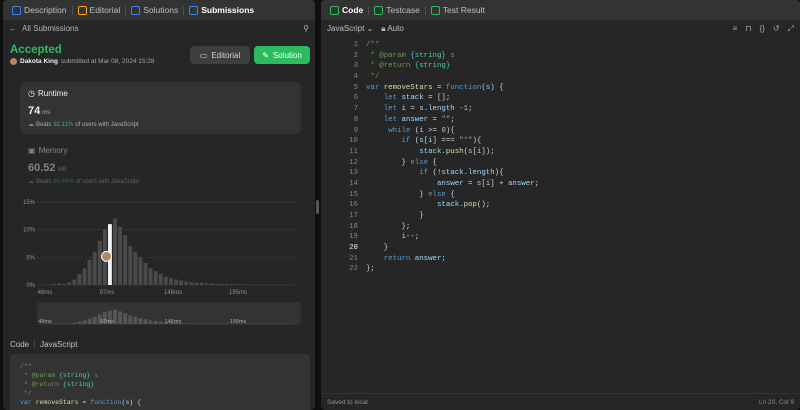  What do you see at coordinates (154, 10) in the screenshot?
I see `left_tabs-tab-2: Solutions` at bounding box center [154, 10].